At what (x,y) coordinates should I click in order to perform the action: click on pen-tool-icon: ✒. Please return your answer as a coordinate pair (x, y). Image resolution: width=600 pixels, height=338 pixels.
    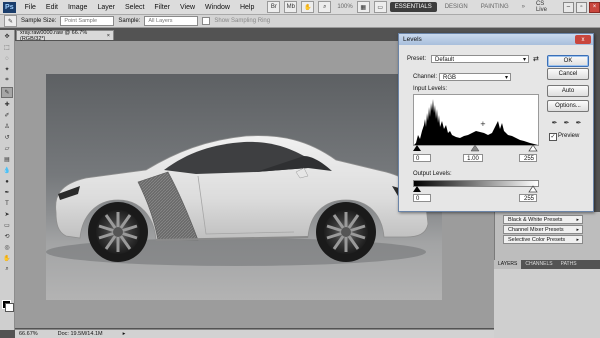
    Looking at the image, I should click on (7, 192).